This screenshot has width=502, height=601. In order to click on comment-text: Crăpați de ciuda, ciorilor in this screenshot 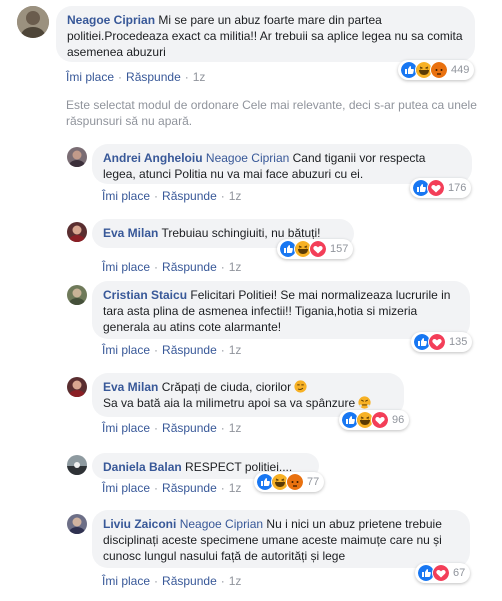, I will do `click(226, 387)`.